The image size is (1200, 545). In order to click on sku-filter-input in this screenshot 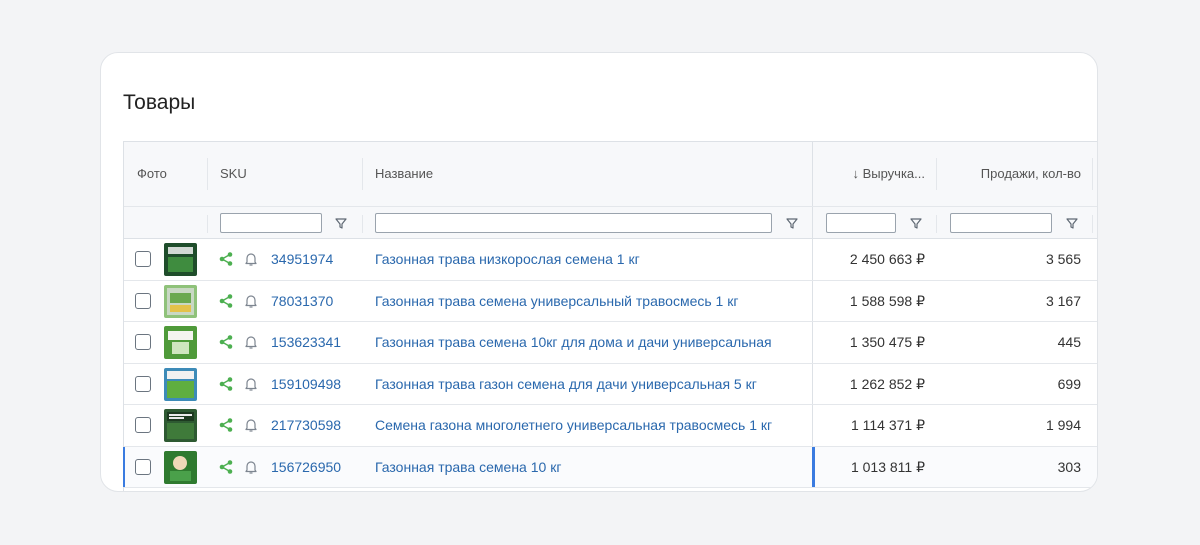, I will do `click(271, 223)`.